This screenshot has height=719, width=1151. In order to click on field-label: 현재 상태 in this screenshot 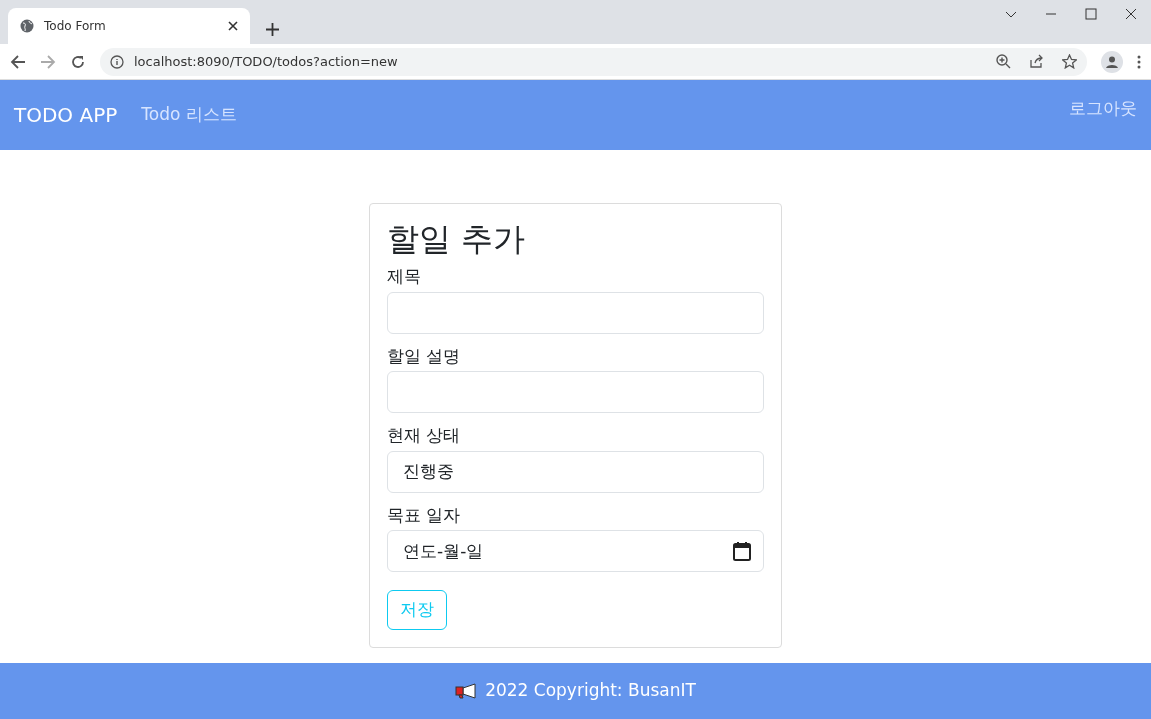, I will do `click(424, 436)`.